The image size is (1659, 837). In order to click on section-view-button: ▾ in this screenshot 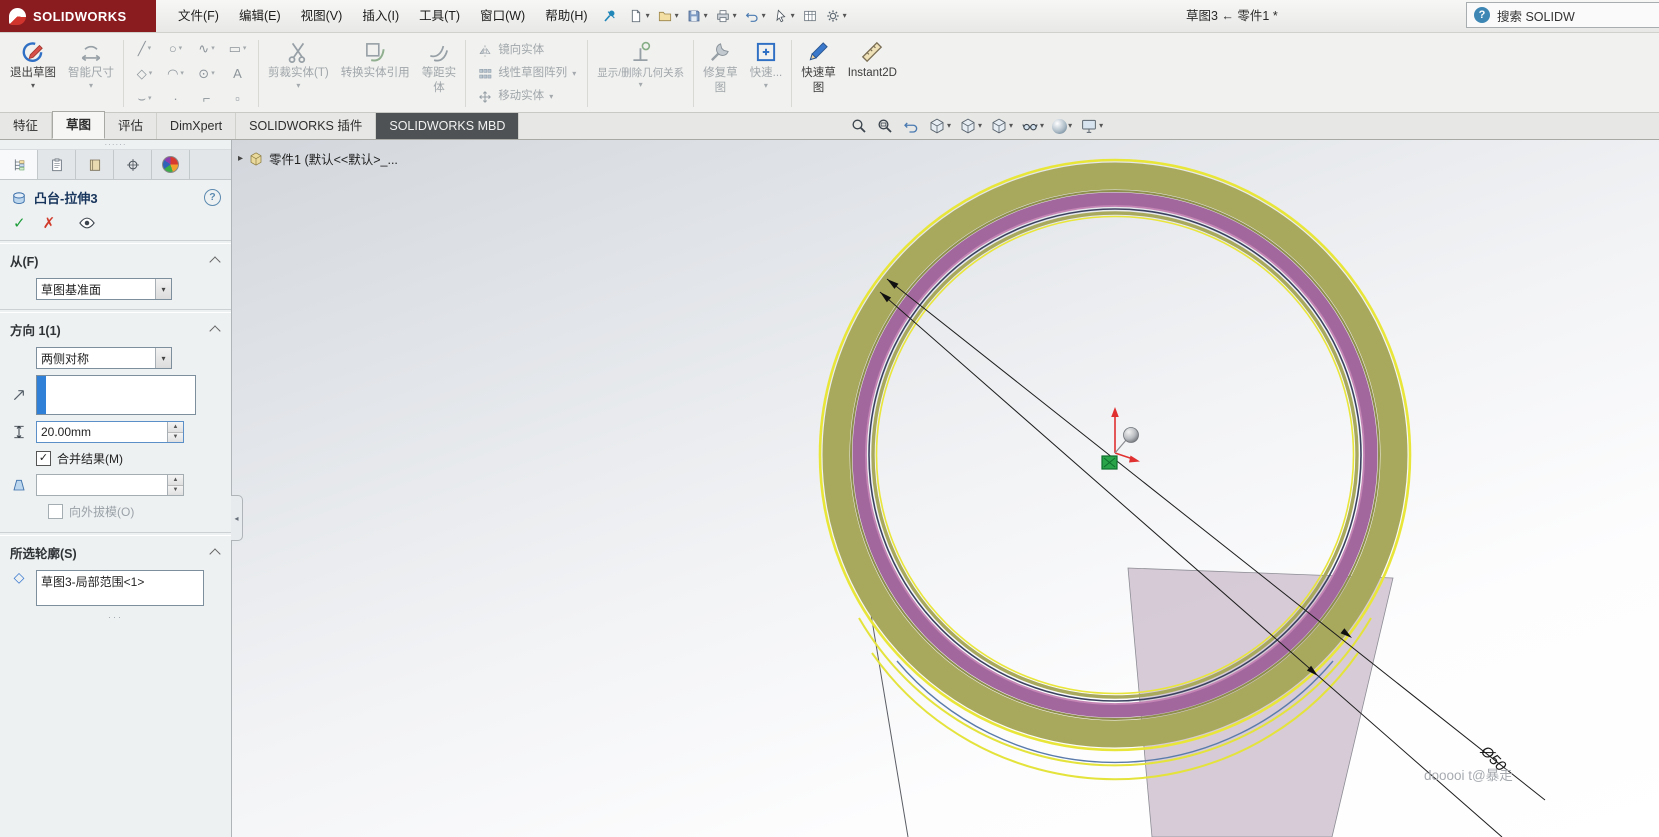, I will do `click(939, 126)`.